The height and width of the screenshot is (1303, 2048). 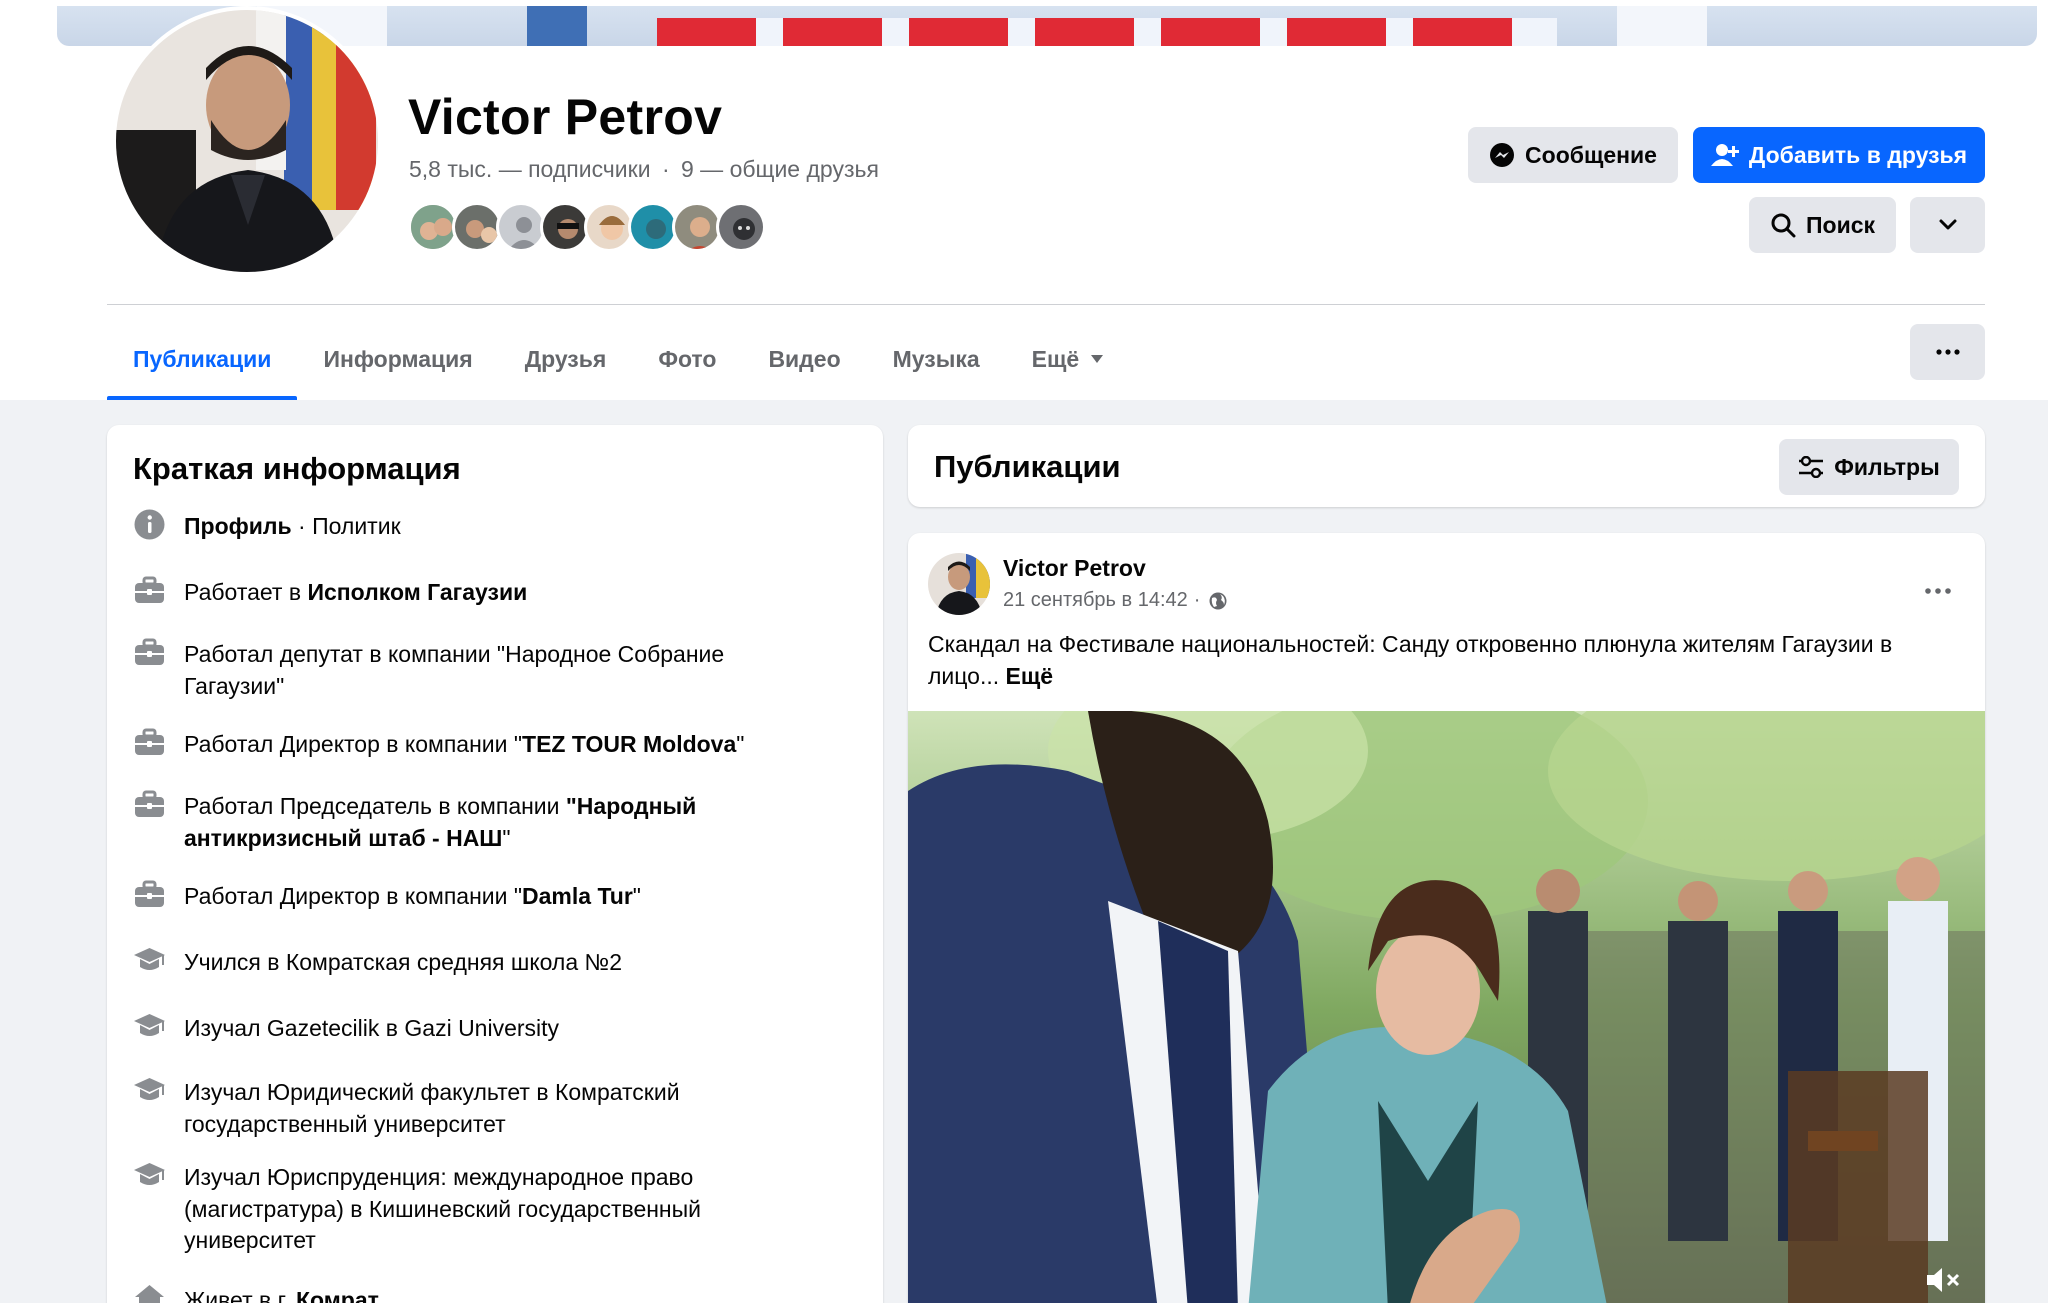 I want to click on tab-photos: Фото, so click(x=687, y=359).